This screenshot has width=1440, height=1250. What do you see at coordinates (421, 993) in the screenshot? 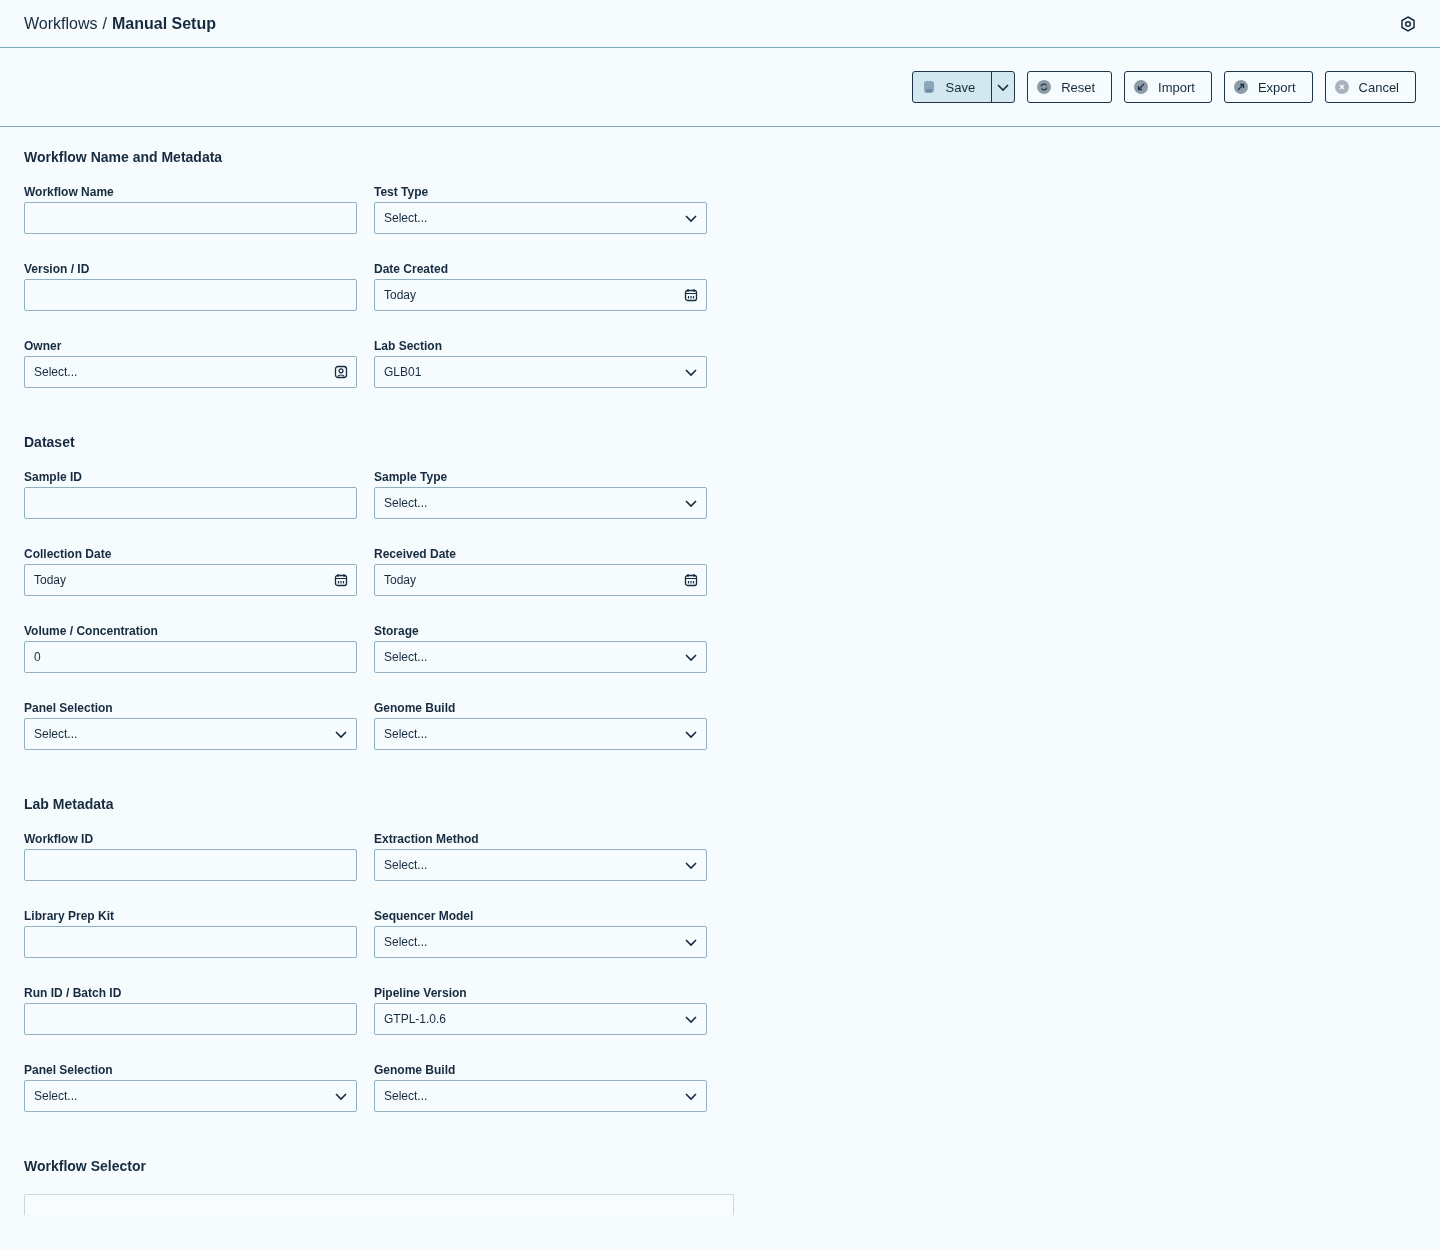
I see `field-label: Pipeline Version` at bounding box center [421, 993].